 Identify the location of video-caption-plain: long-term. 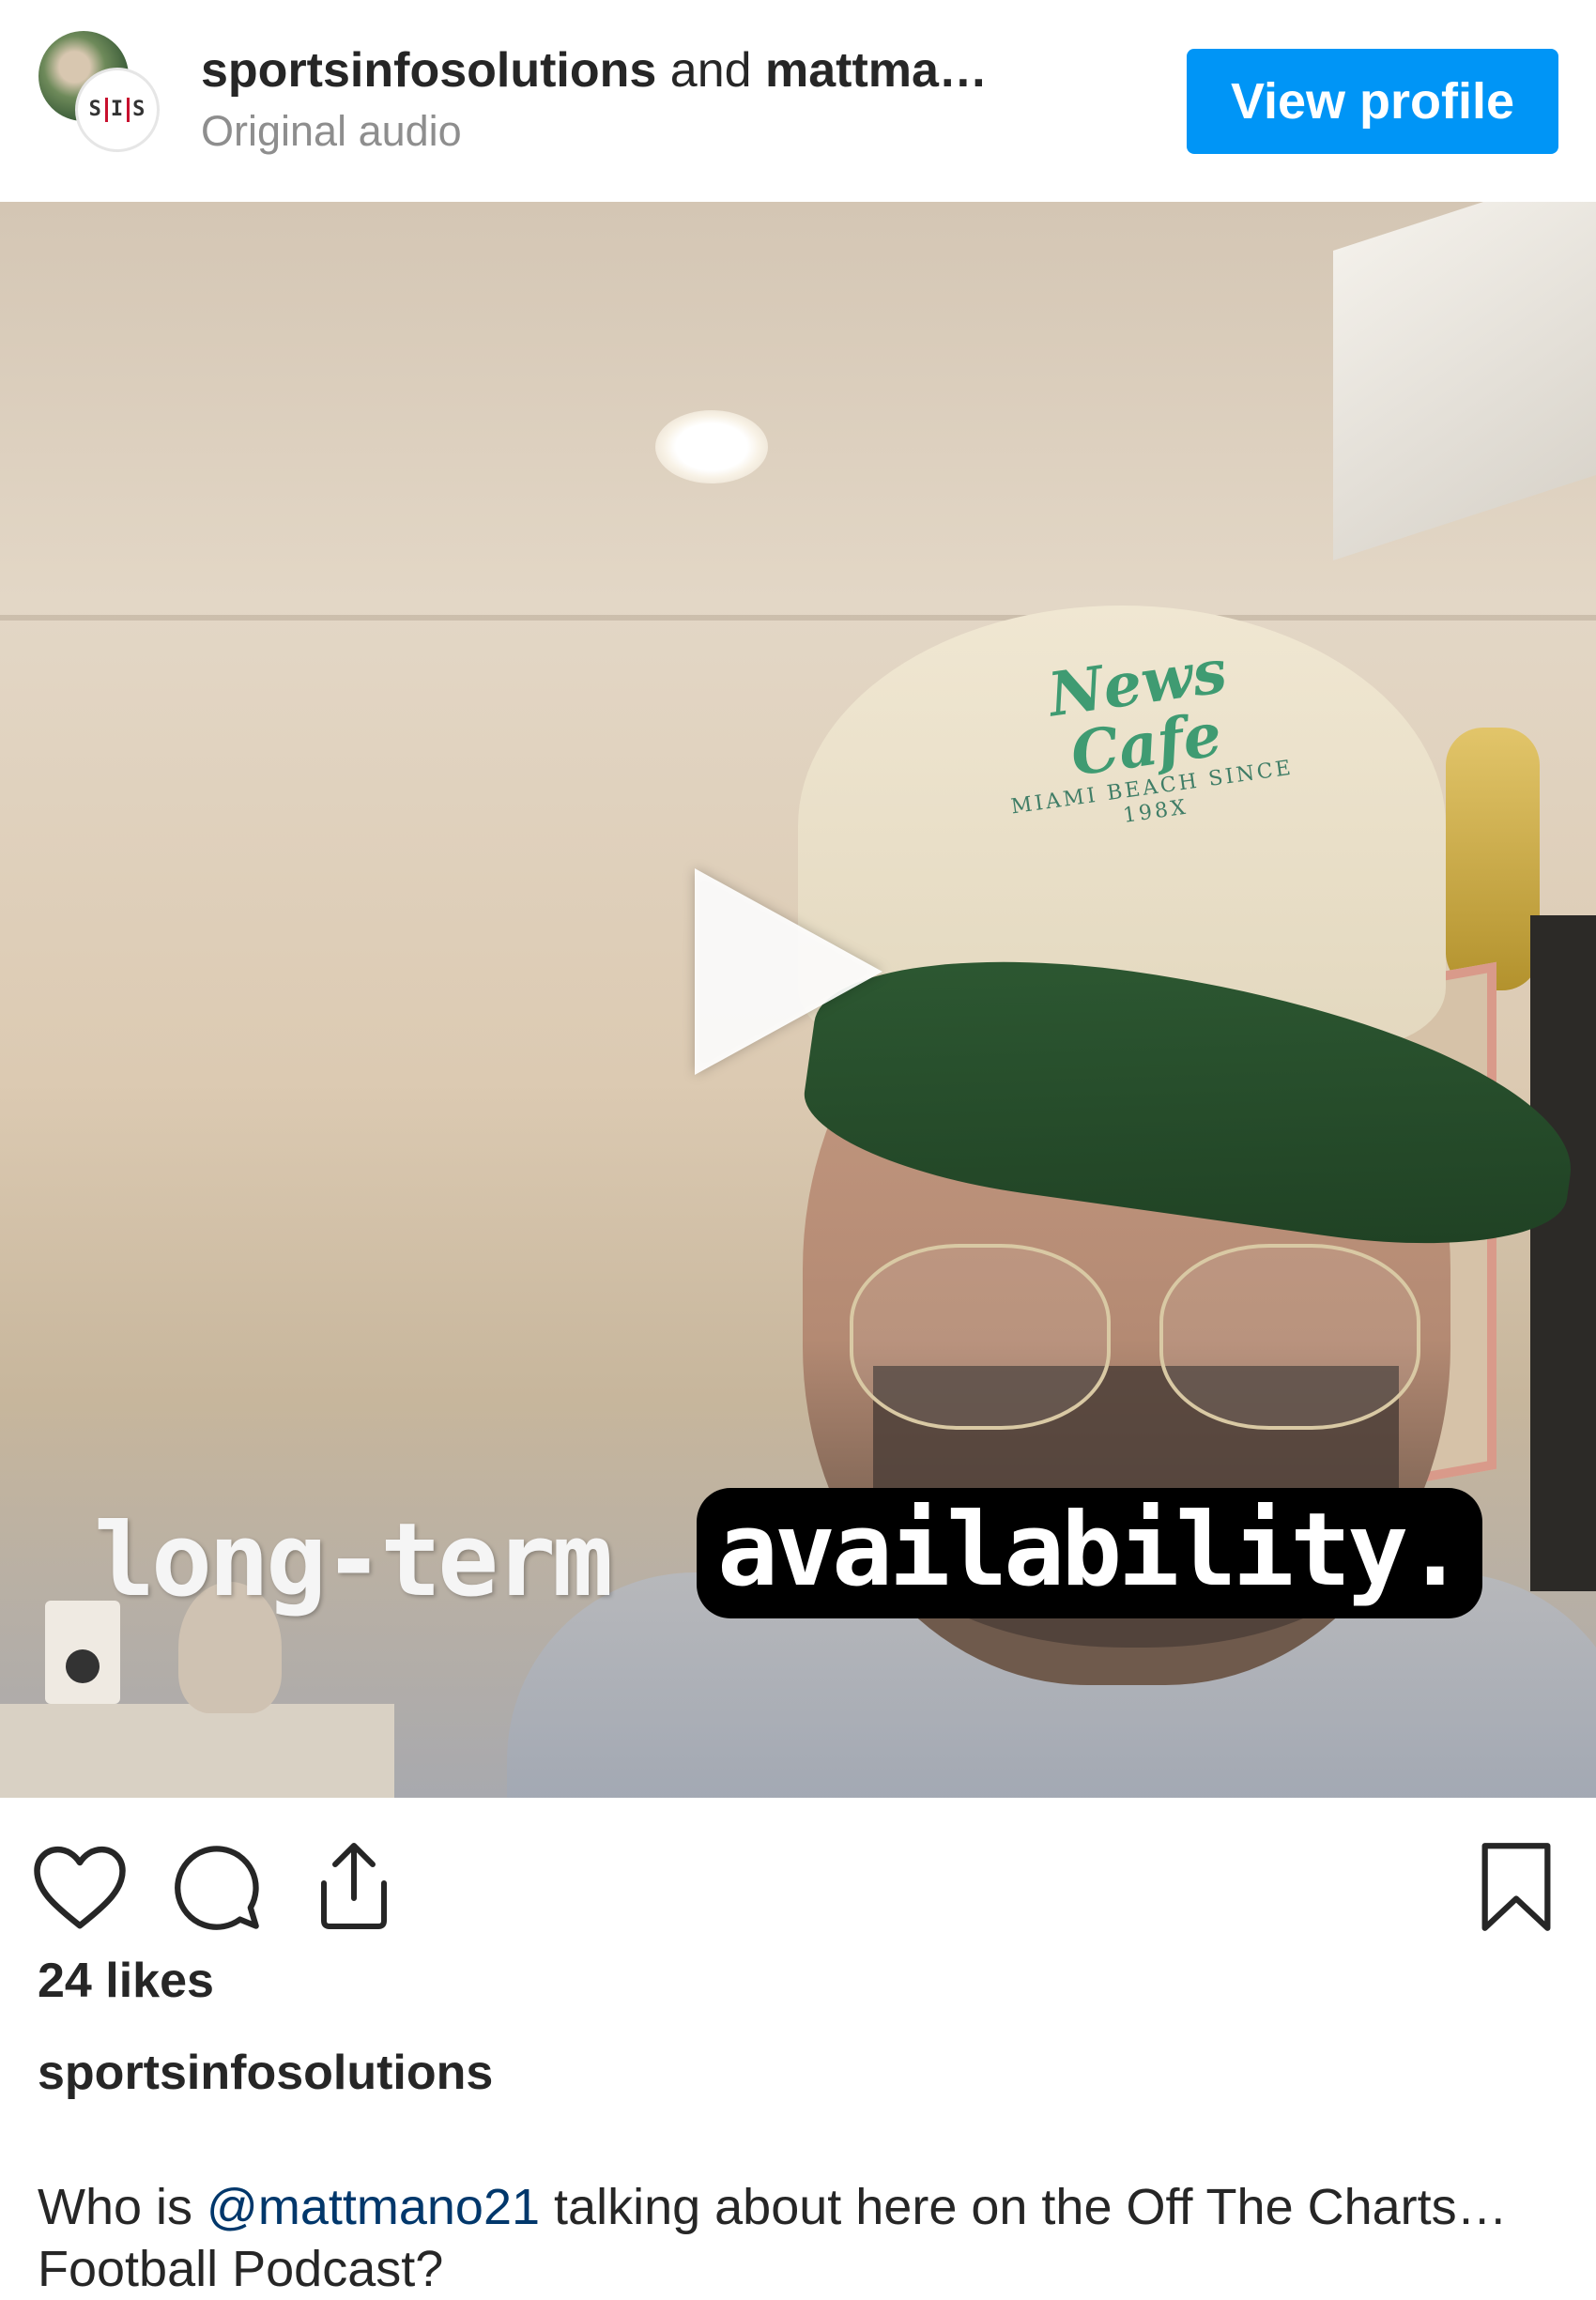
(354, 1561).